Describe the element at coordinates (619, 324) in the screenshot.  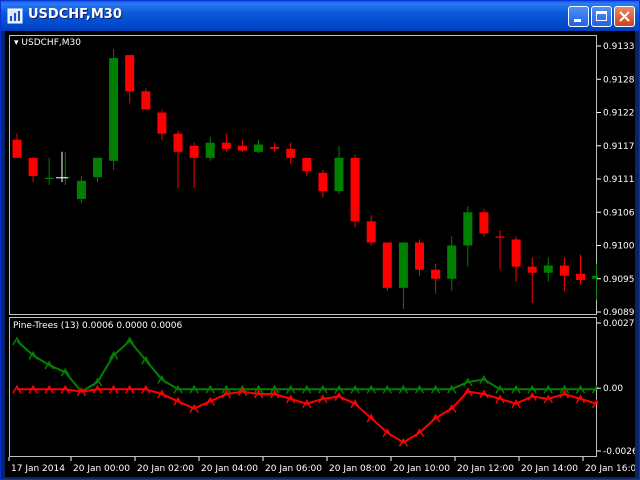
I see `indicator-tick-label: 0.0027` at that location.